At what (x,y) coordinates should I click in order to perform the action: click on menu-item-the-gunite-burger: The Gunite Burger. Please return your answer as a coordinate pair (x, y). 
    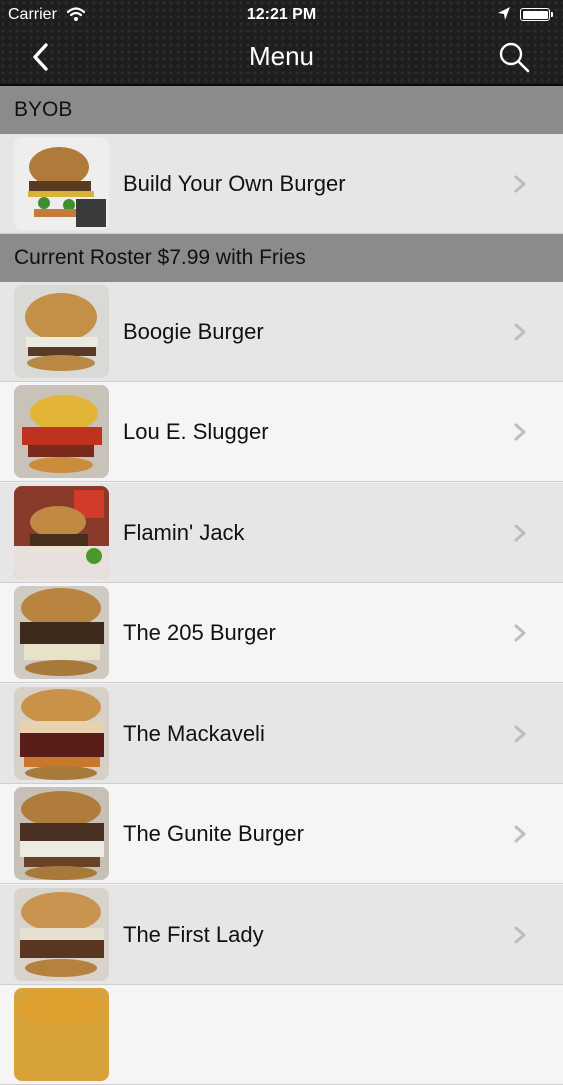
    Looking at the image, I should click on (281, 834).